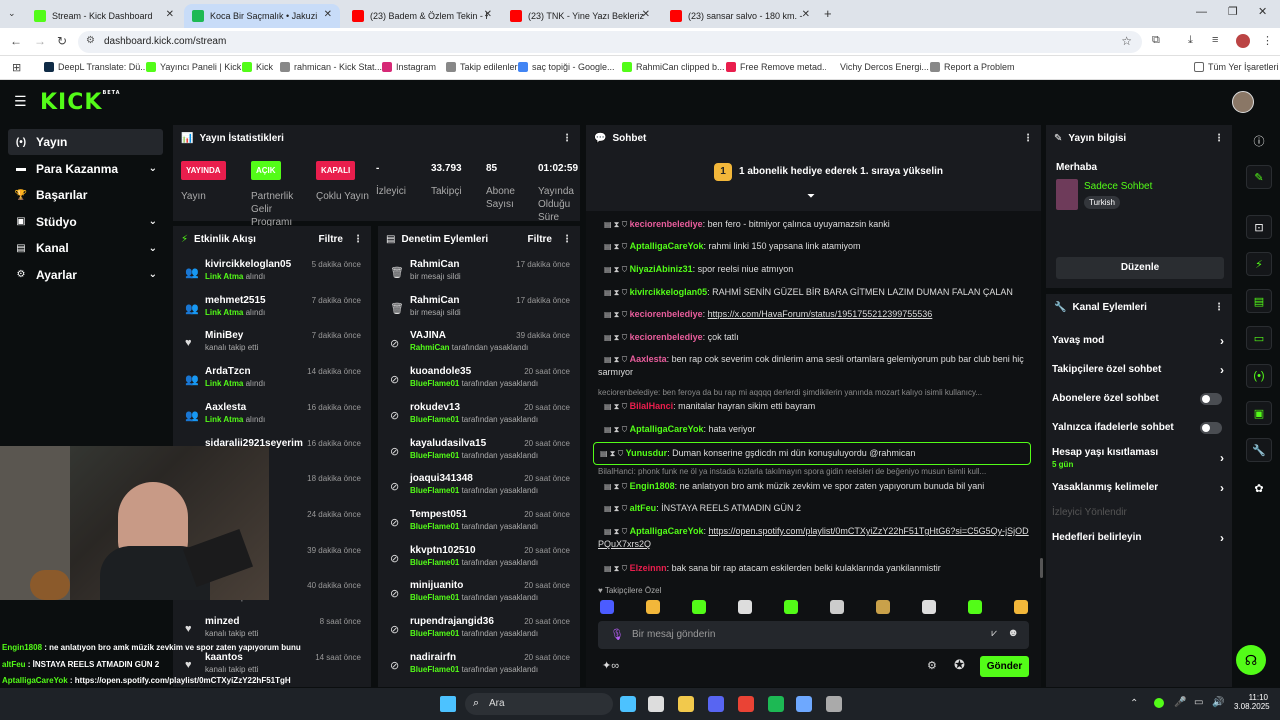  I want to click on chat-scrollbar, so click(1041, 568).